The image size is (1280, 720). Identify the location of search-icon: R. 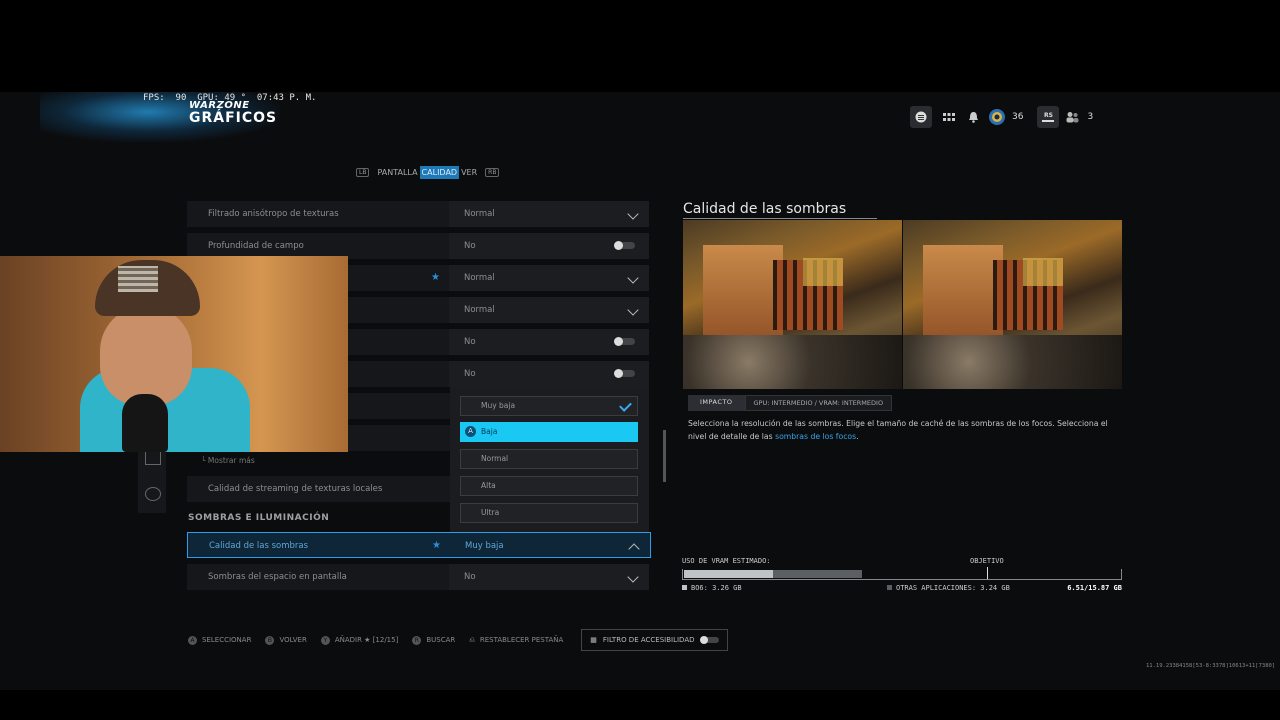
(417, 640).